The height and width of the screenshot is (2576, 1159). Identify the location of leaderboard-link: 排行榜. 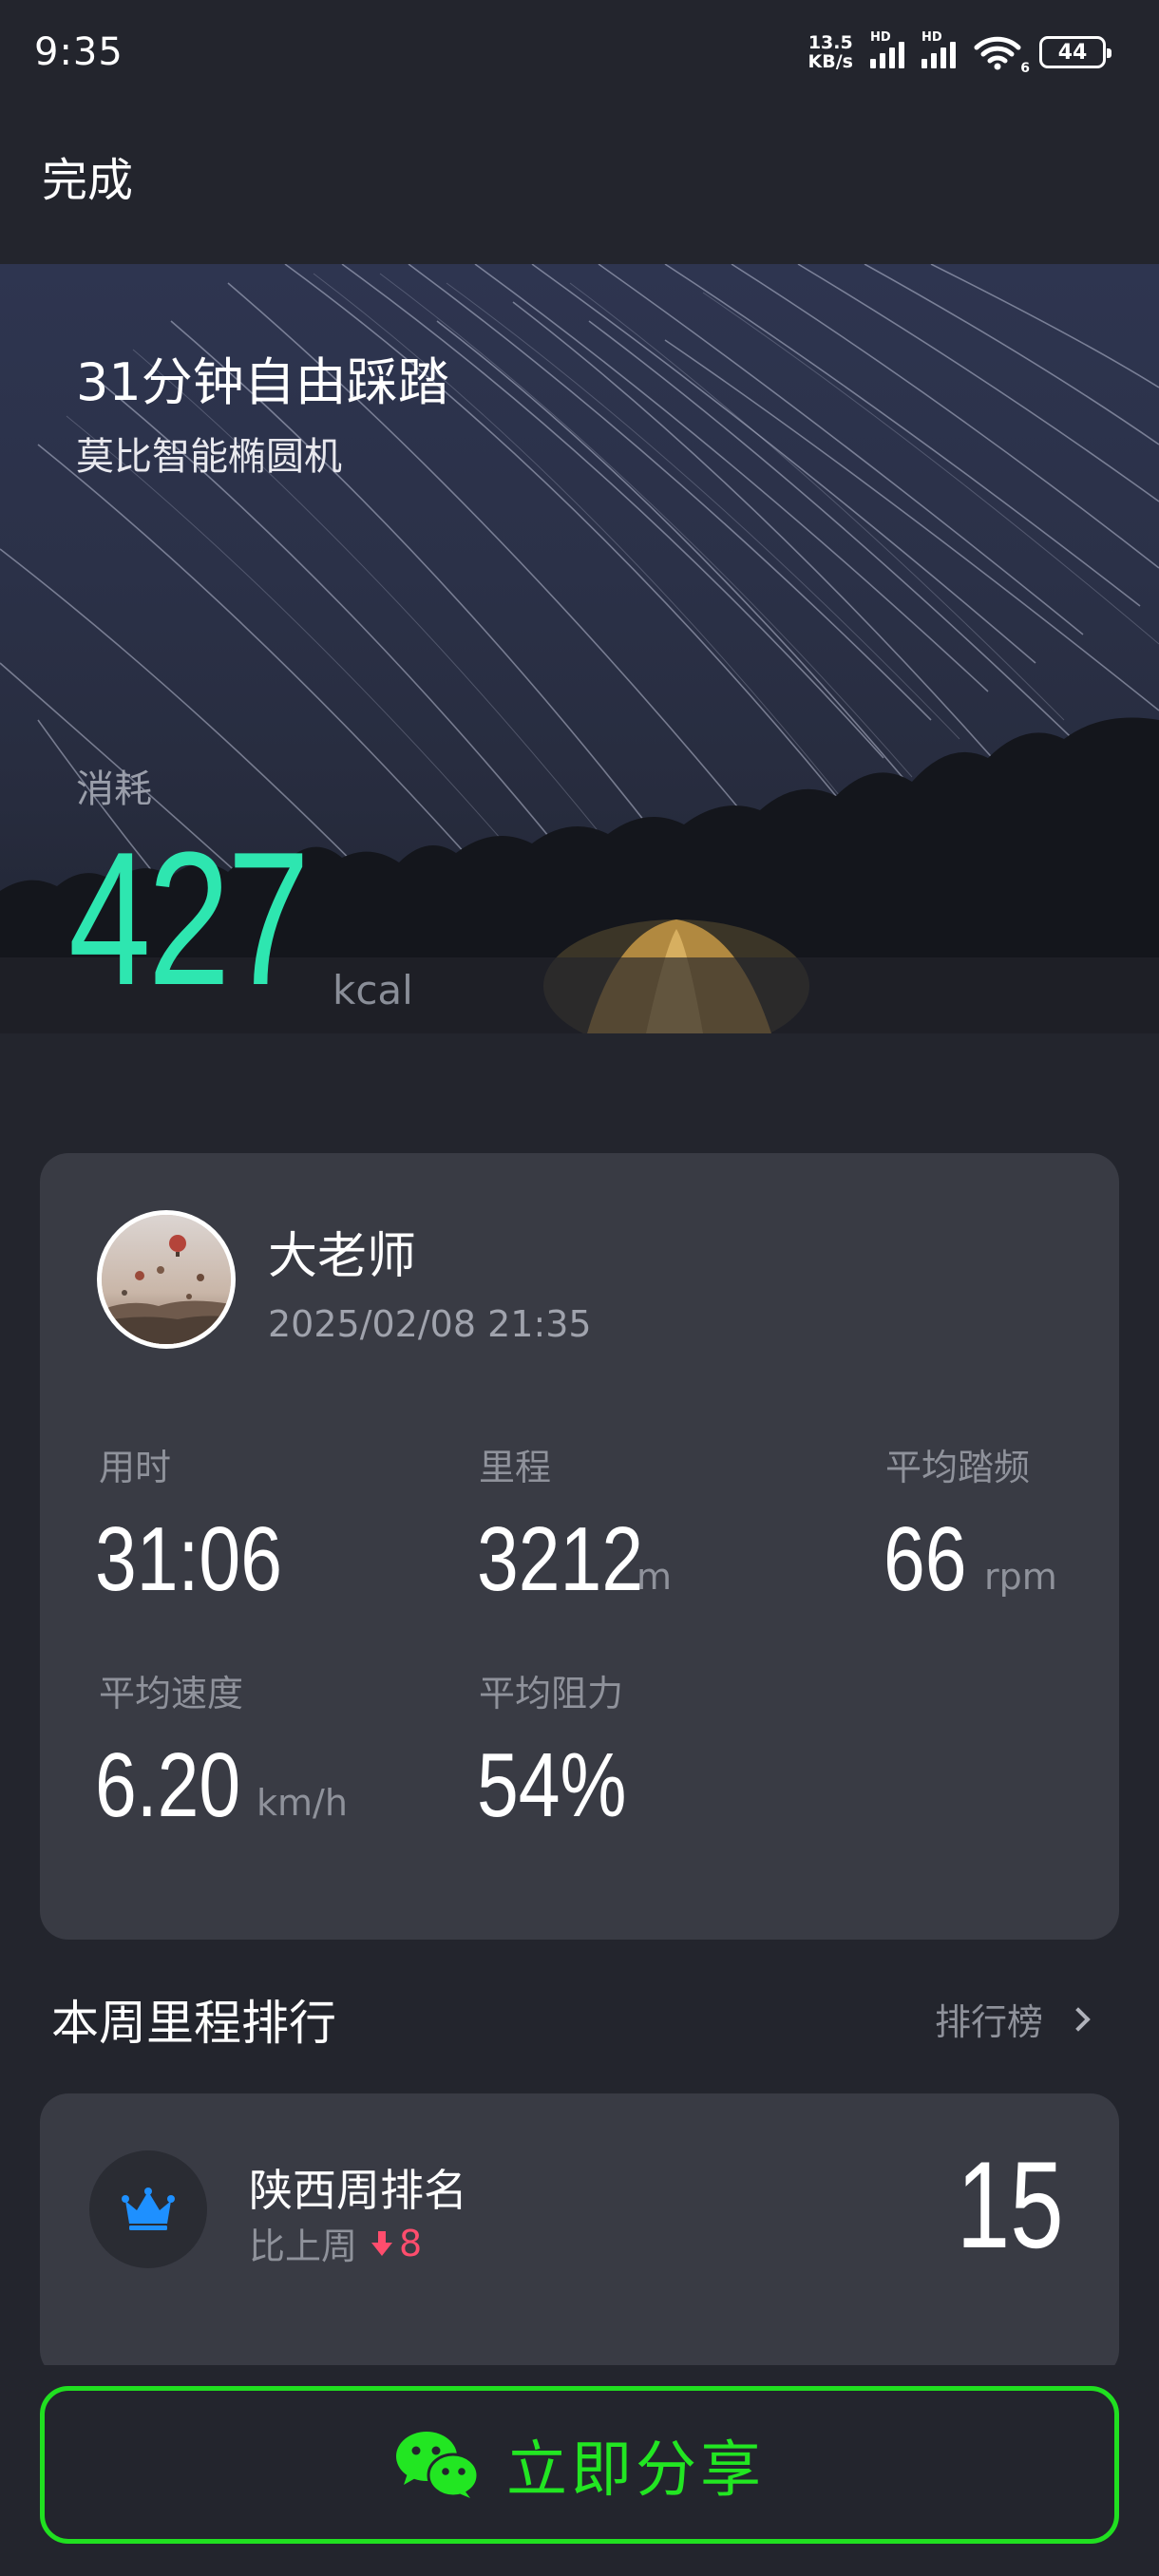
(1012, 2019).